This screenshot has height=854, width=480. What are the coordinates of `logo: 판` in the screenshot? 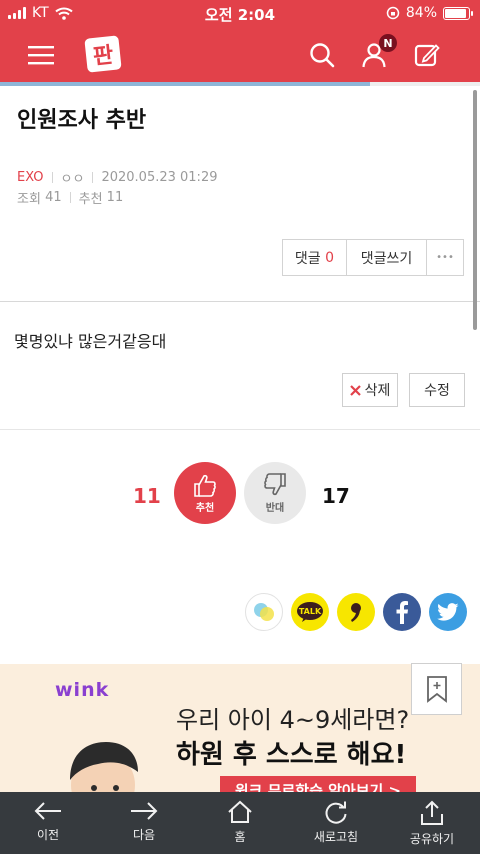 It's located at (103, 54).